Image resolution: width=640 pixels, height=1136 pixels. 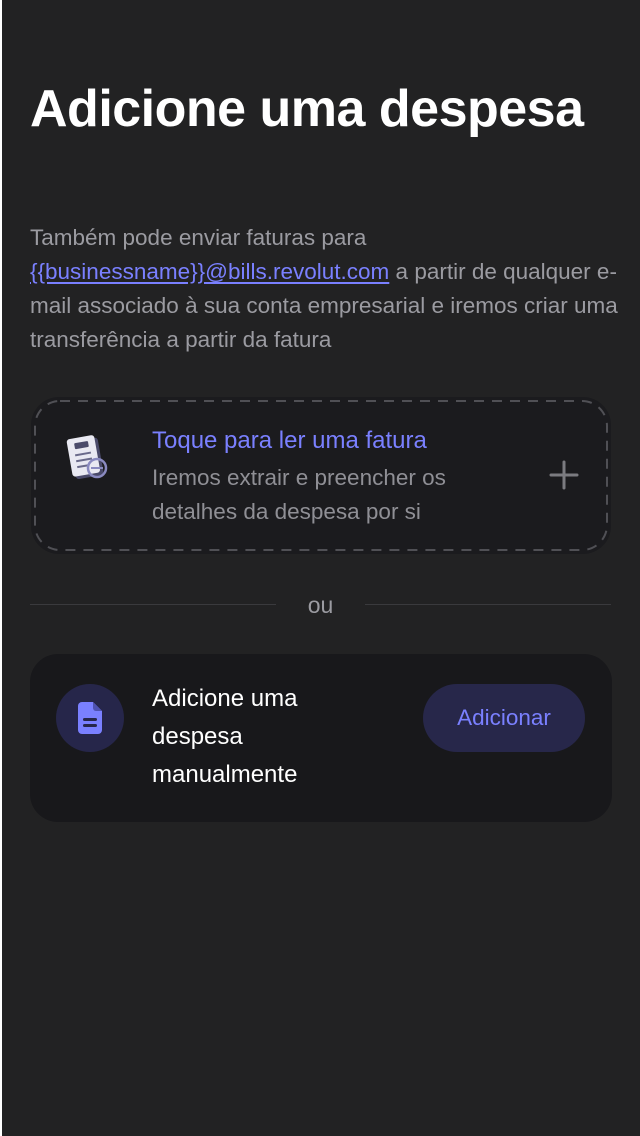 What do you see at coordinates (564, 475) in the screenshot?
I see `plus-icon` at bounding box center [564, 475].